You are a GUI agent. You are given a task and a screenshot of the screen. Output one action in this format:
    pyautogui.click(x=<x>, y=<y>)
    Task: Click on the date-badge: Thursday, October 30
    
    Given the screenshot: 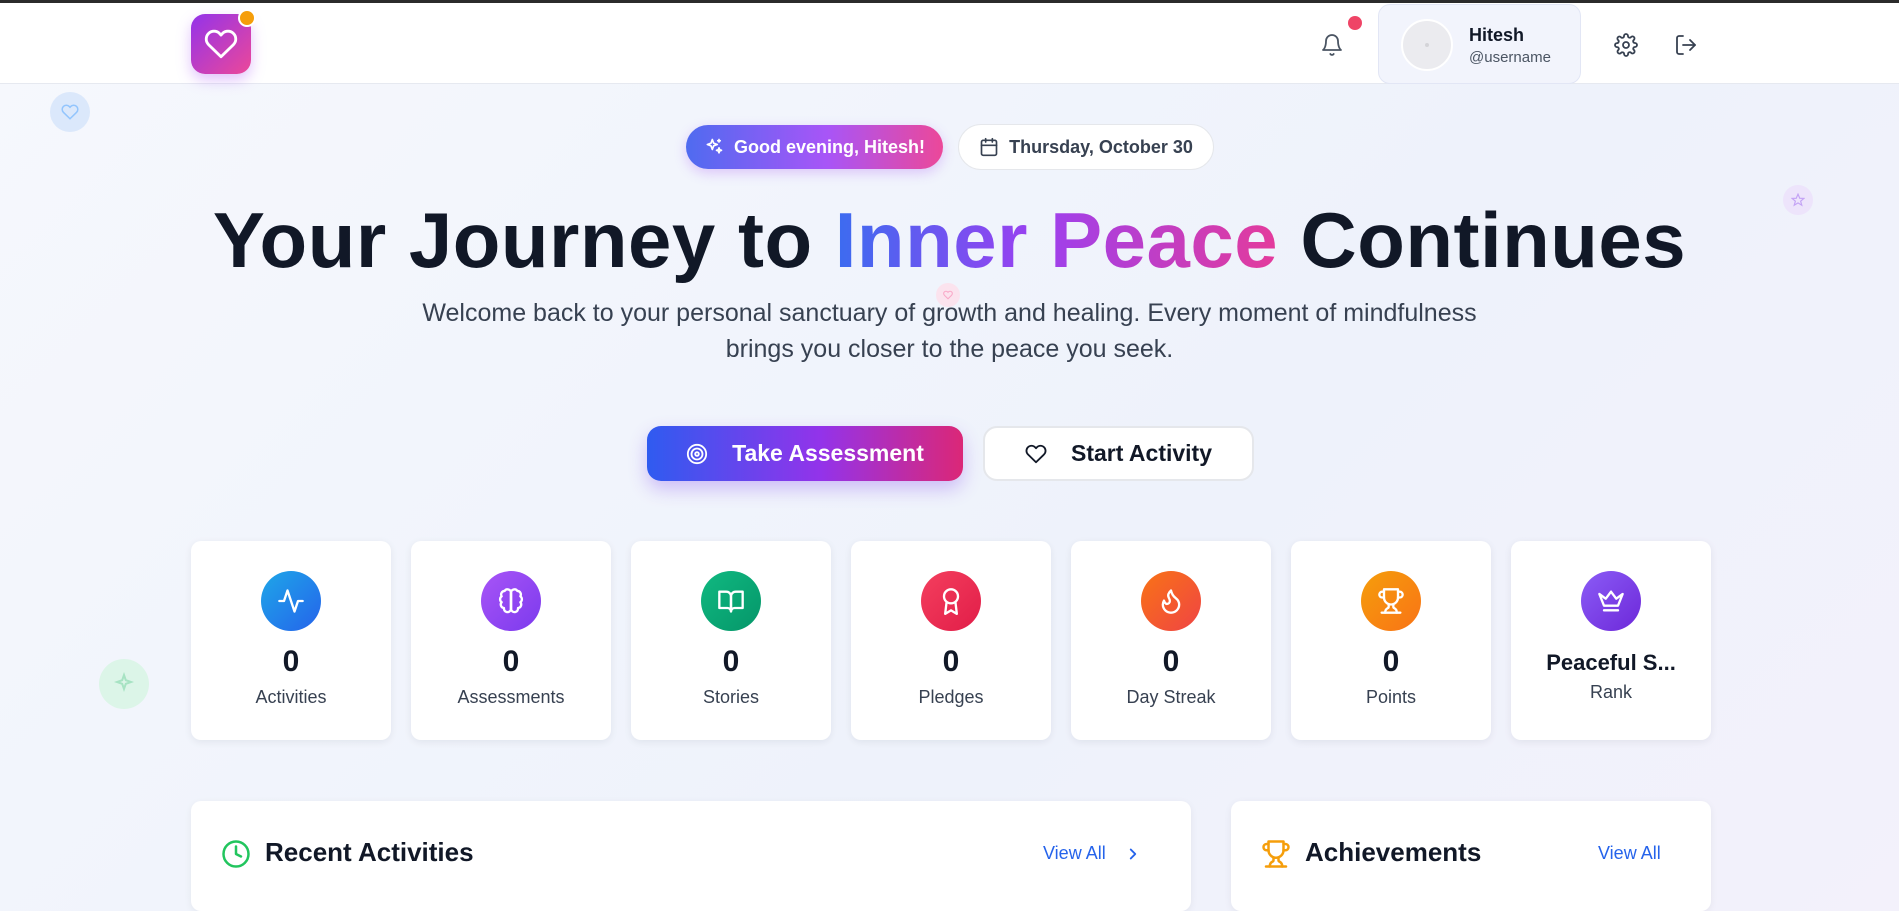 What is the action you would take?
    pyautogui.click(x=1086, y=147)
    